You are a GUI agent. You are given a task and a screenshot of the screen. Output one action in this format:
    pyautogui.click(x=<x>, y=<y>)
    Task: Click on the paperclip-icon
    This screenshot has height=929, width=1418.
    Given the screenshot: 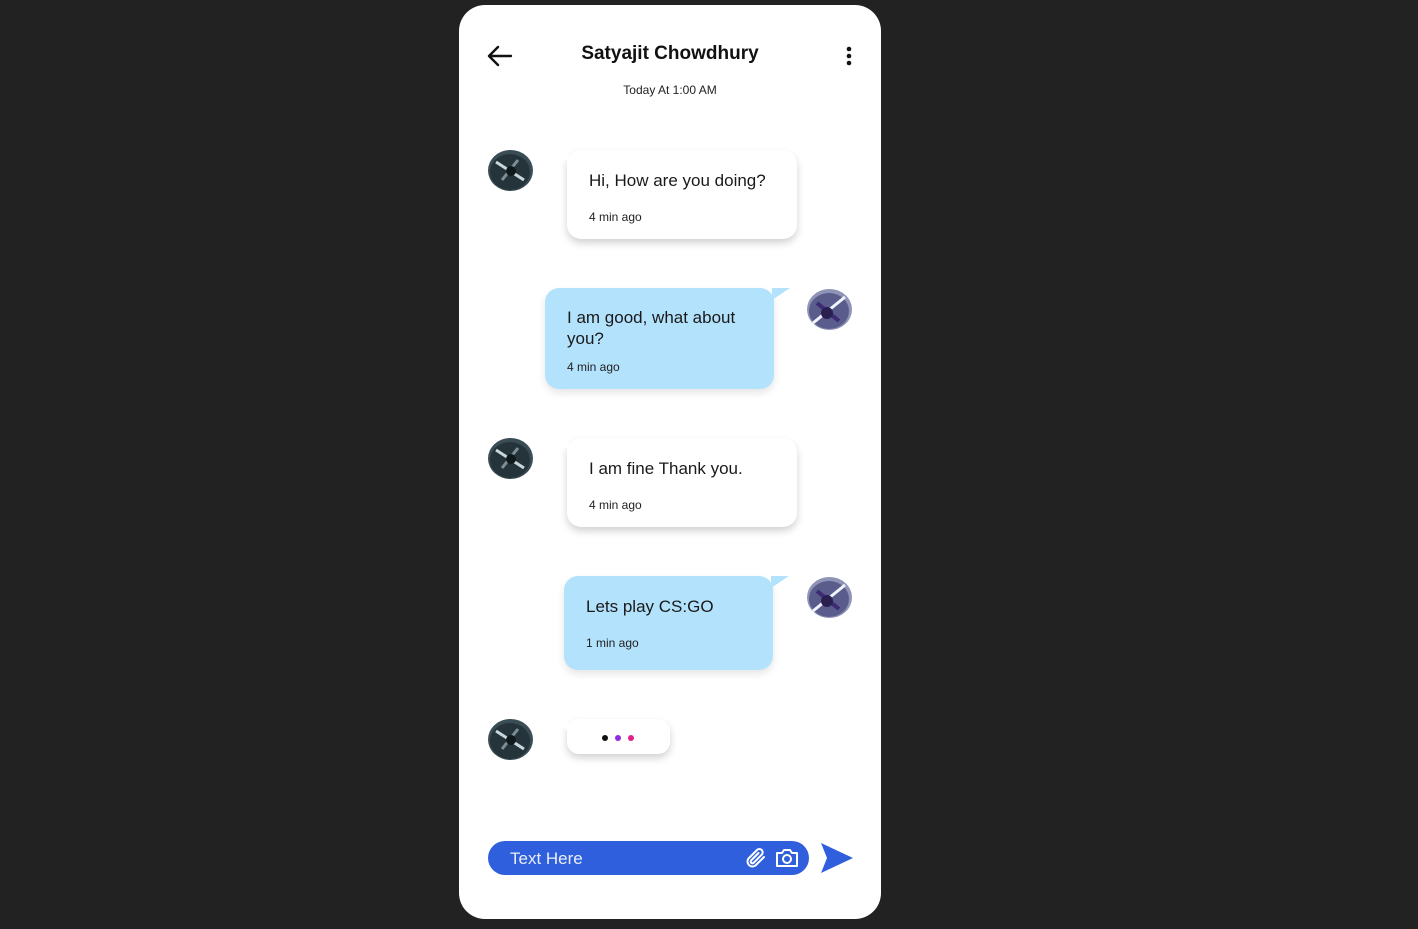 What is the action you would take?
    pyautogui.click(x=755, y=858)
    